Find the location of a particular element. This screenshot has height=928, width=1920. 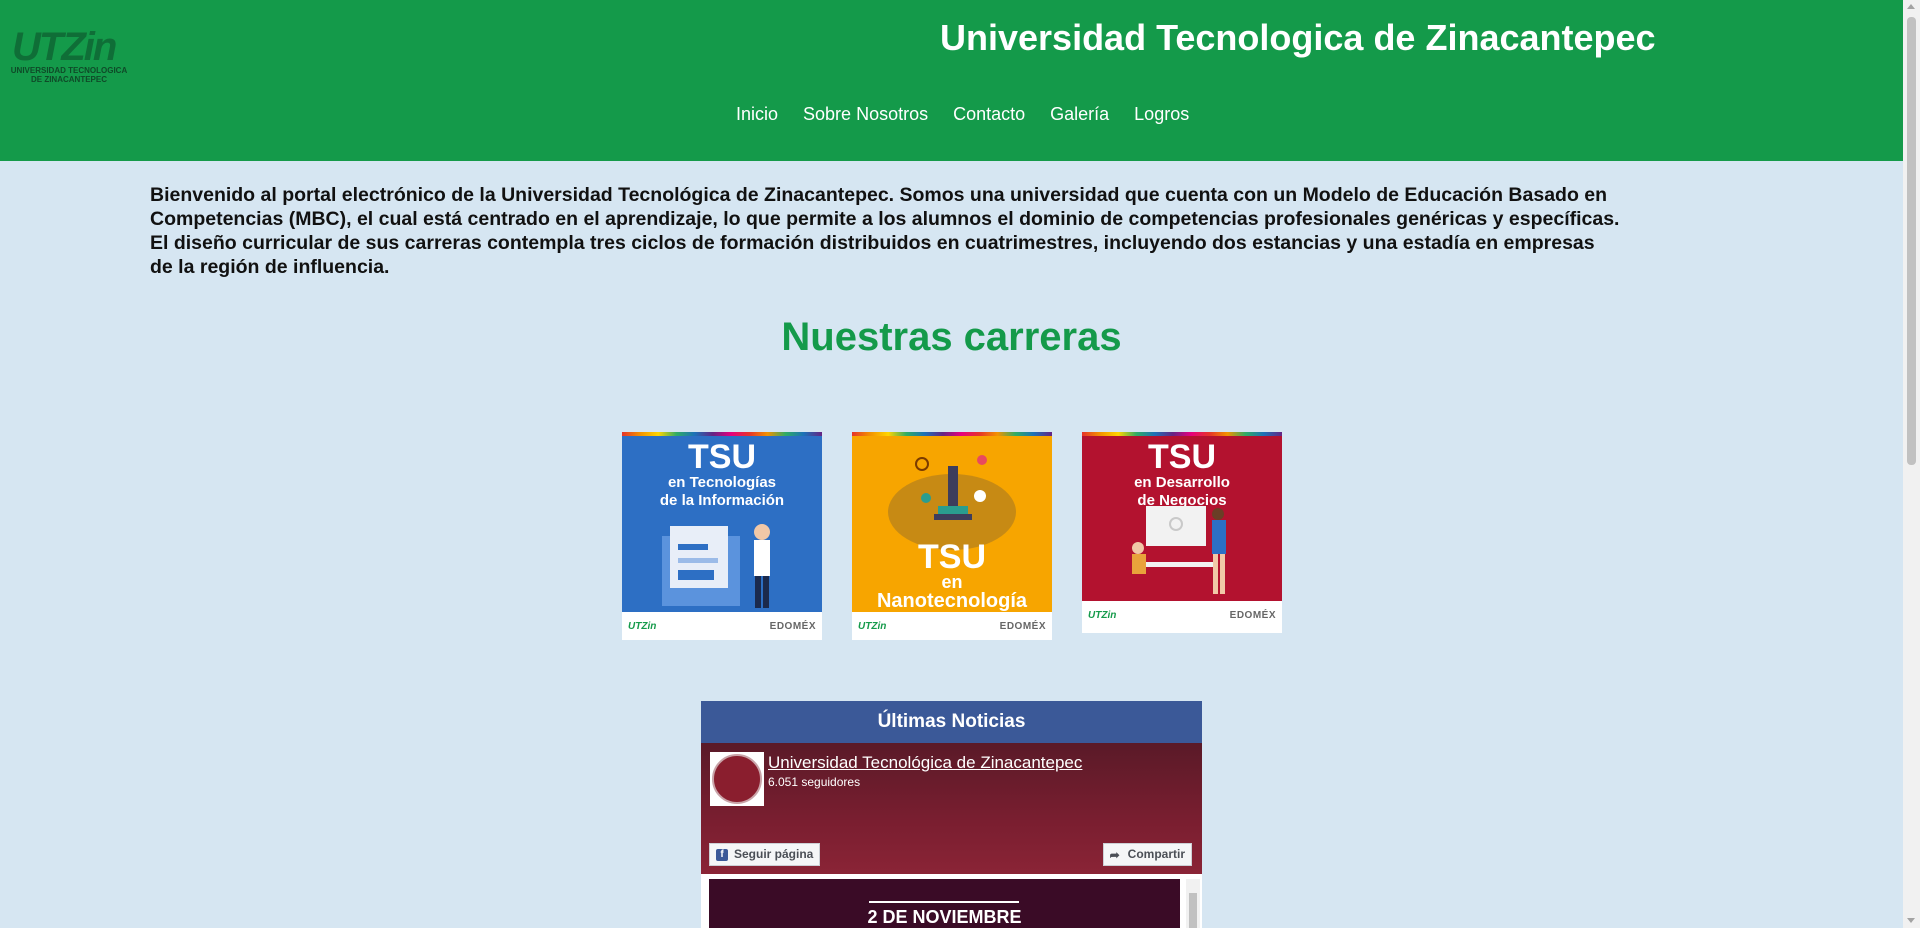

it-illustration-icon is located at coordinates (716, 566).